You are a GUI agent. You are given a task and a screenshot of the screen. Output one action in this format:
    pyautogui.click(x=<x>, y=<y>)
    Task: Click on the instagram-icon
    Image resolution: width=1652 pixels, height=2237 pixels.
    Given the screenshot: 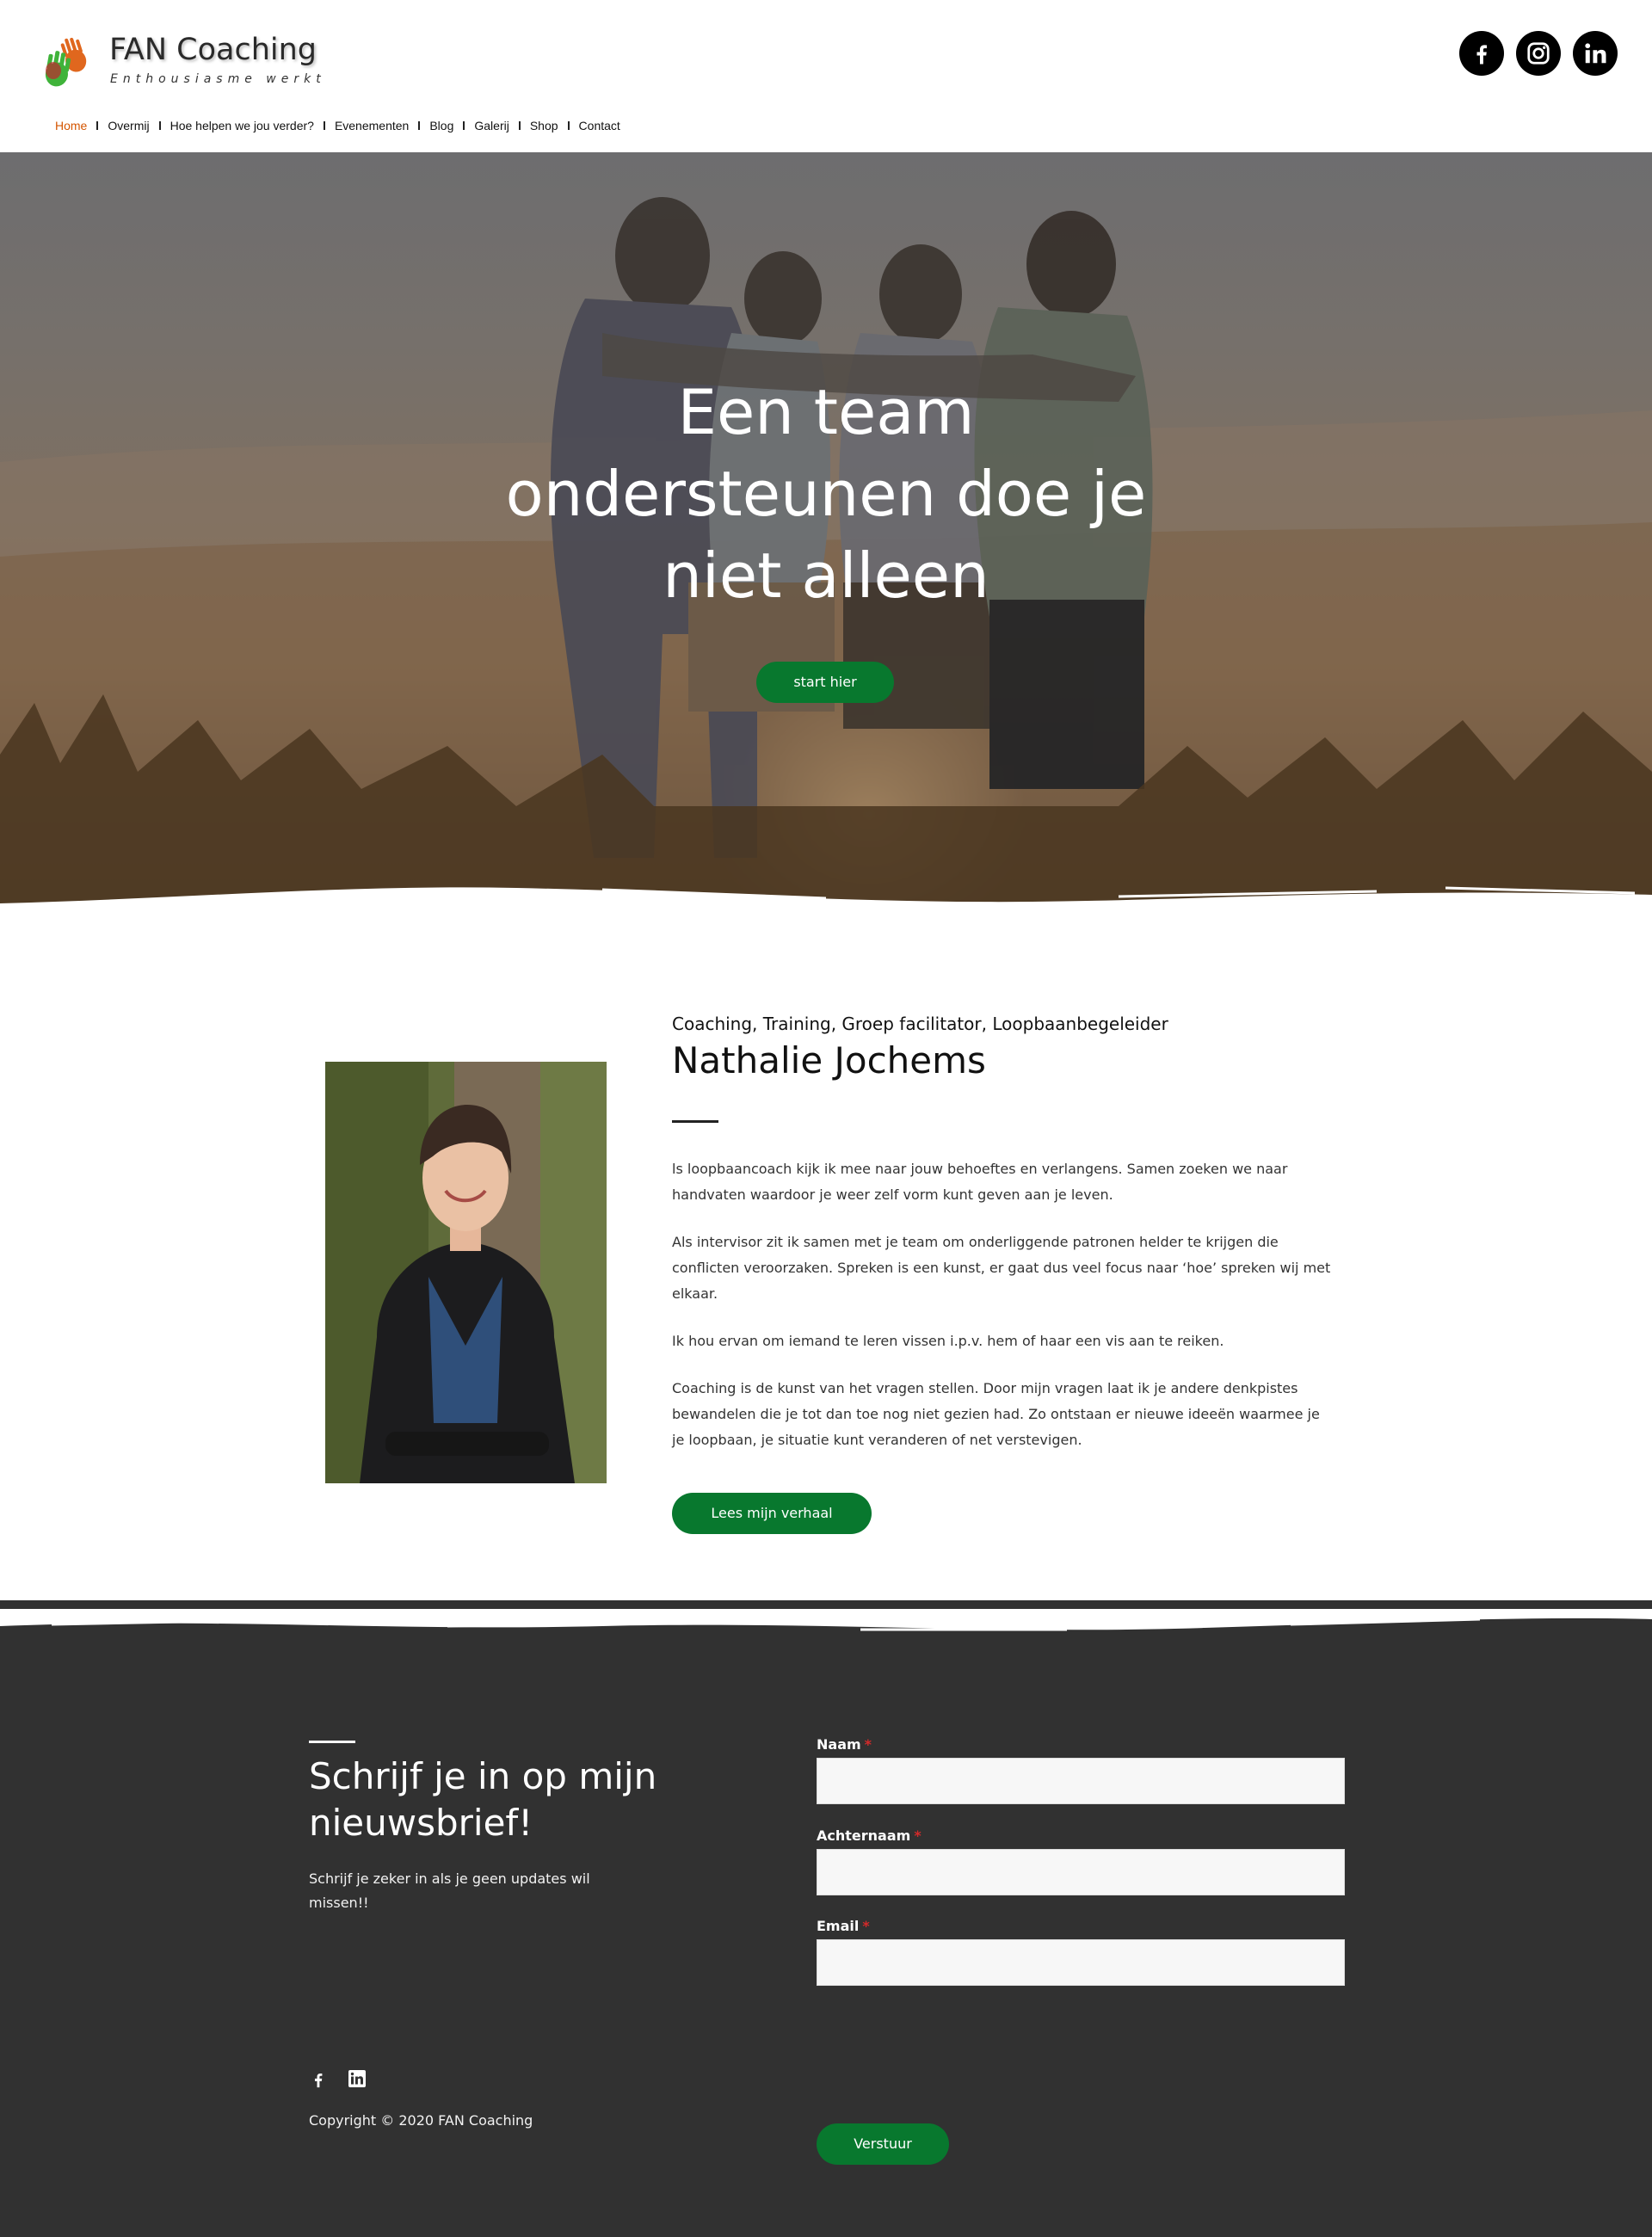 What is the action you would take?
    pyautogui.click(x=1538, y=53)
    